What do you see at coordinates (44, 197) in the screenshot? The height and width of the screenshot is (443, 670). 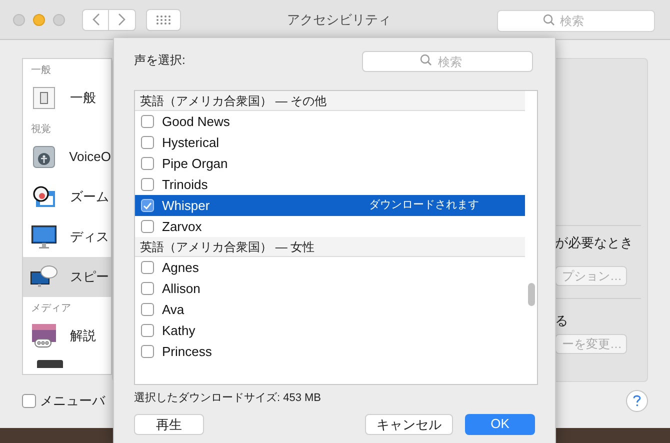 I see `magnifier-icon` at bounding box center [44, 197].